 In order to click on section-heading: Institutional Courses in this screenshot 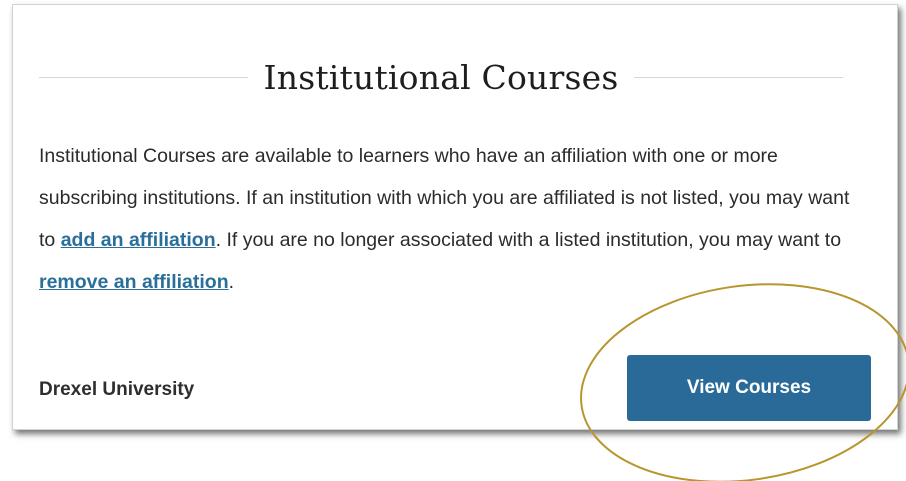, I will do `click(441, 77)`.